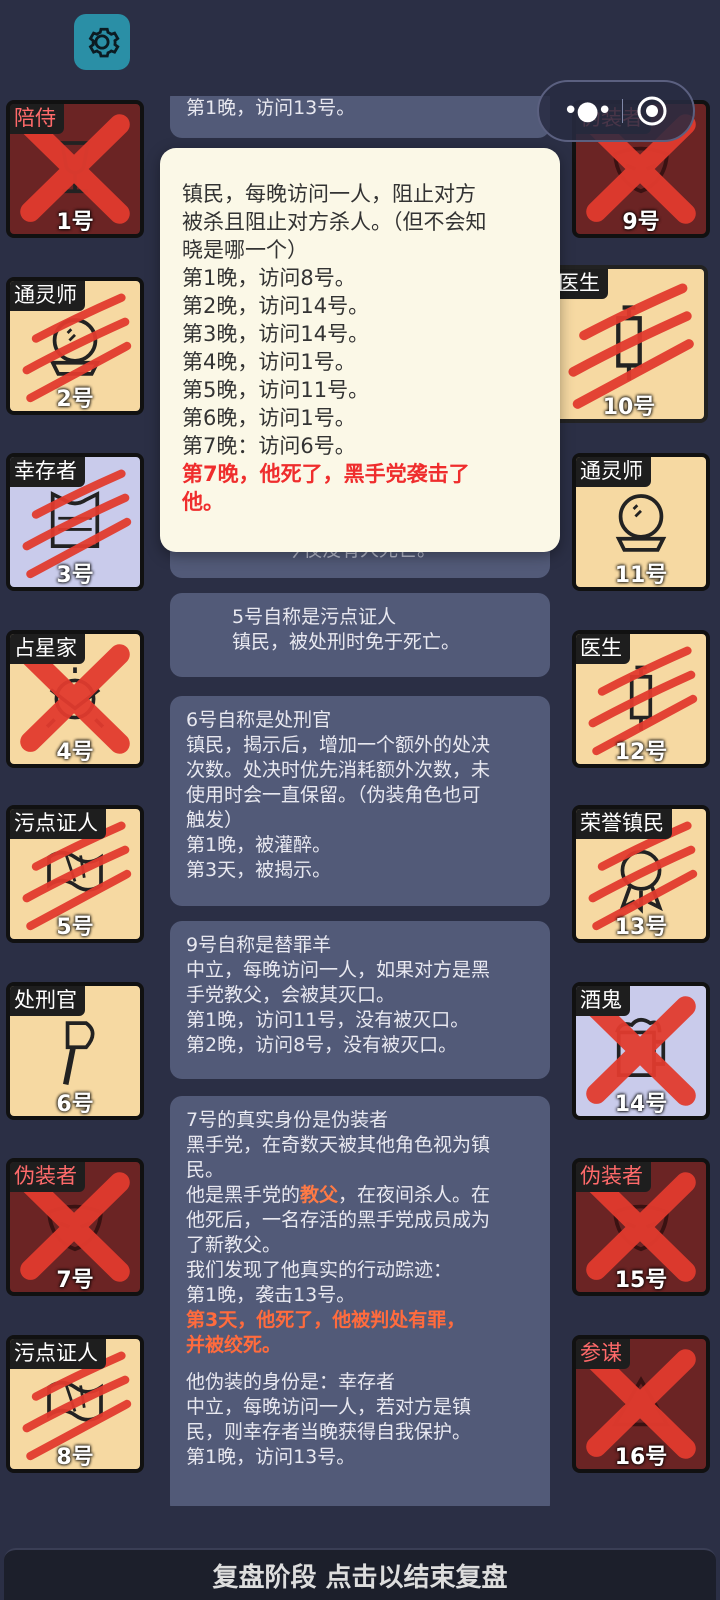 The height and width of the screenshot is (1600, 720). I want to click on player-tile: 医生 12号, so click(641, 699).